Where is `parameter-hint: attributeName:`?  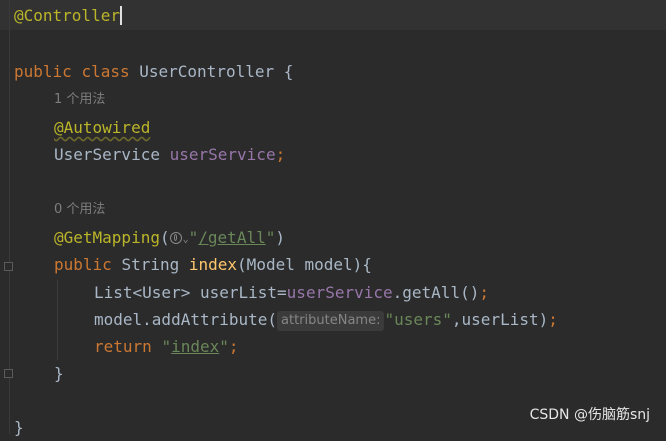 parameter-hint: attributeName: is located at coordinates (331, 321).